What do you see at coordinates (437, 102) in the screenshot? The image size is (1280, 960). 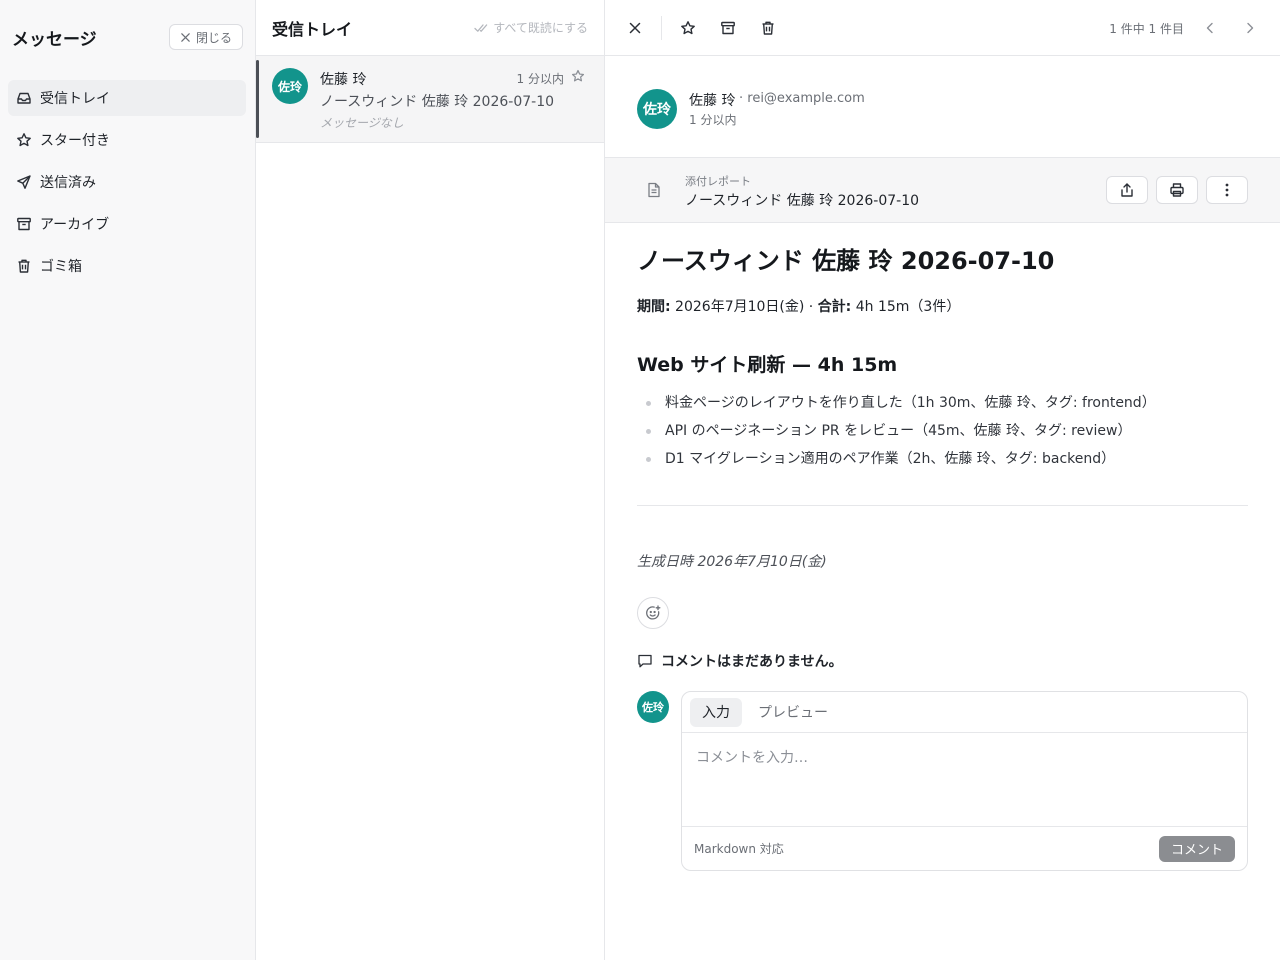 I see `message-subject: ノースウィンド 佐藤 玲 2026-07-10` at bounding box center [437, 102].